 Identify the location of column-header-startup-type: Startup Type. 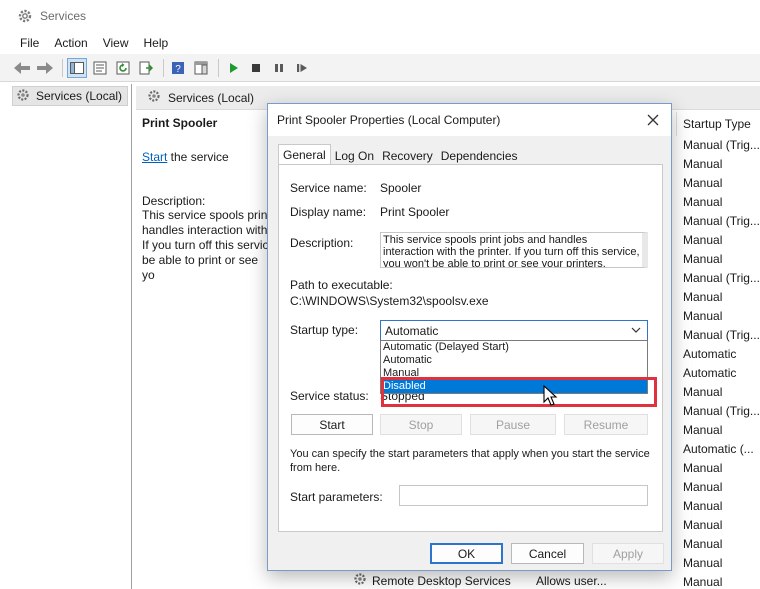
(718, 124).